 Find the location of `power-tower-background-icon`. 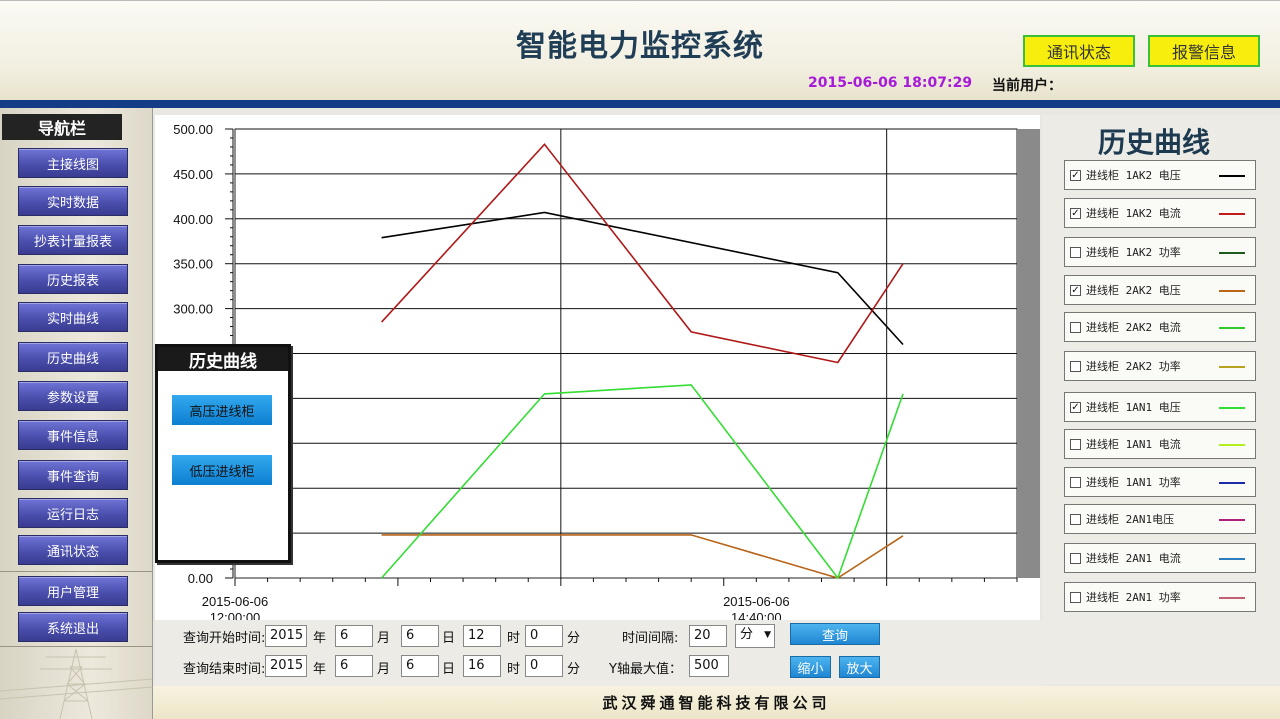

power-tower-background-icon is located at coordinates (76, 683).